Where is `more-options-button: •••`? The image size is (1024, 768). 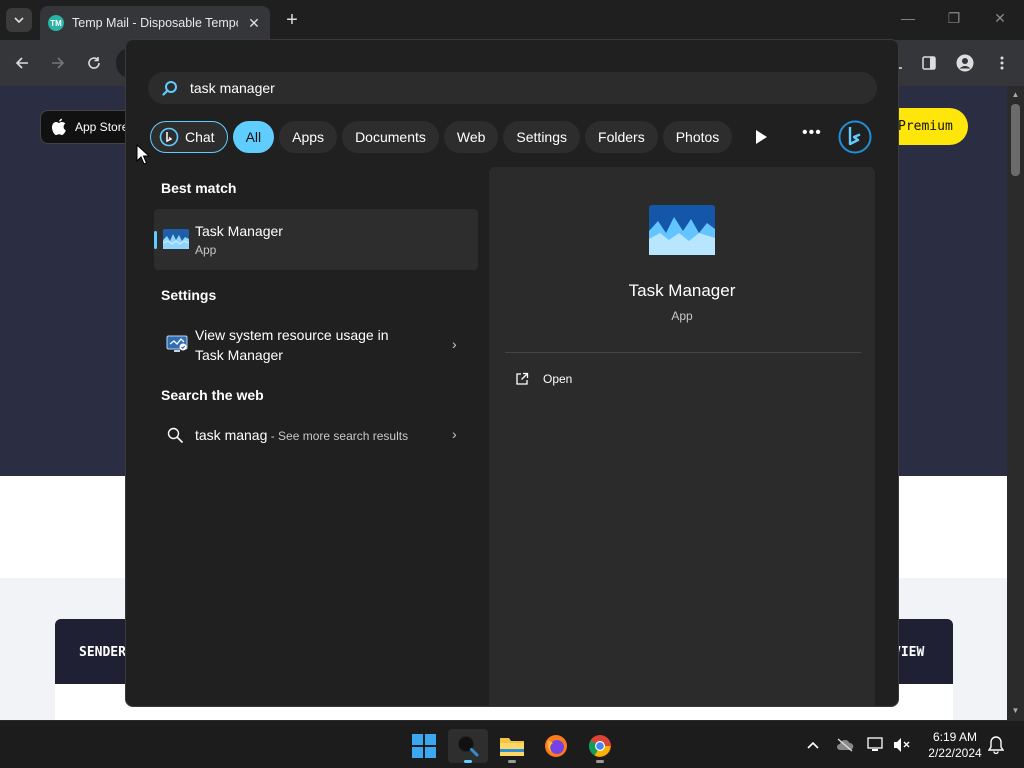
more-options-button: ••• is located at coordinates (812, 133).